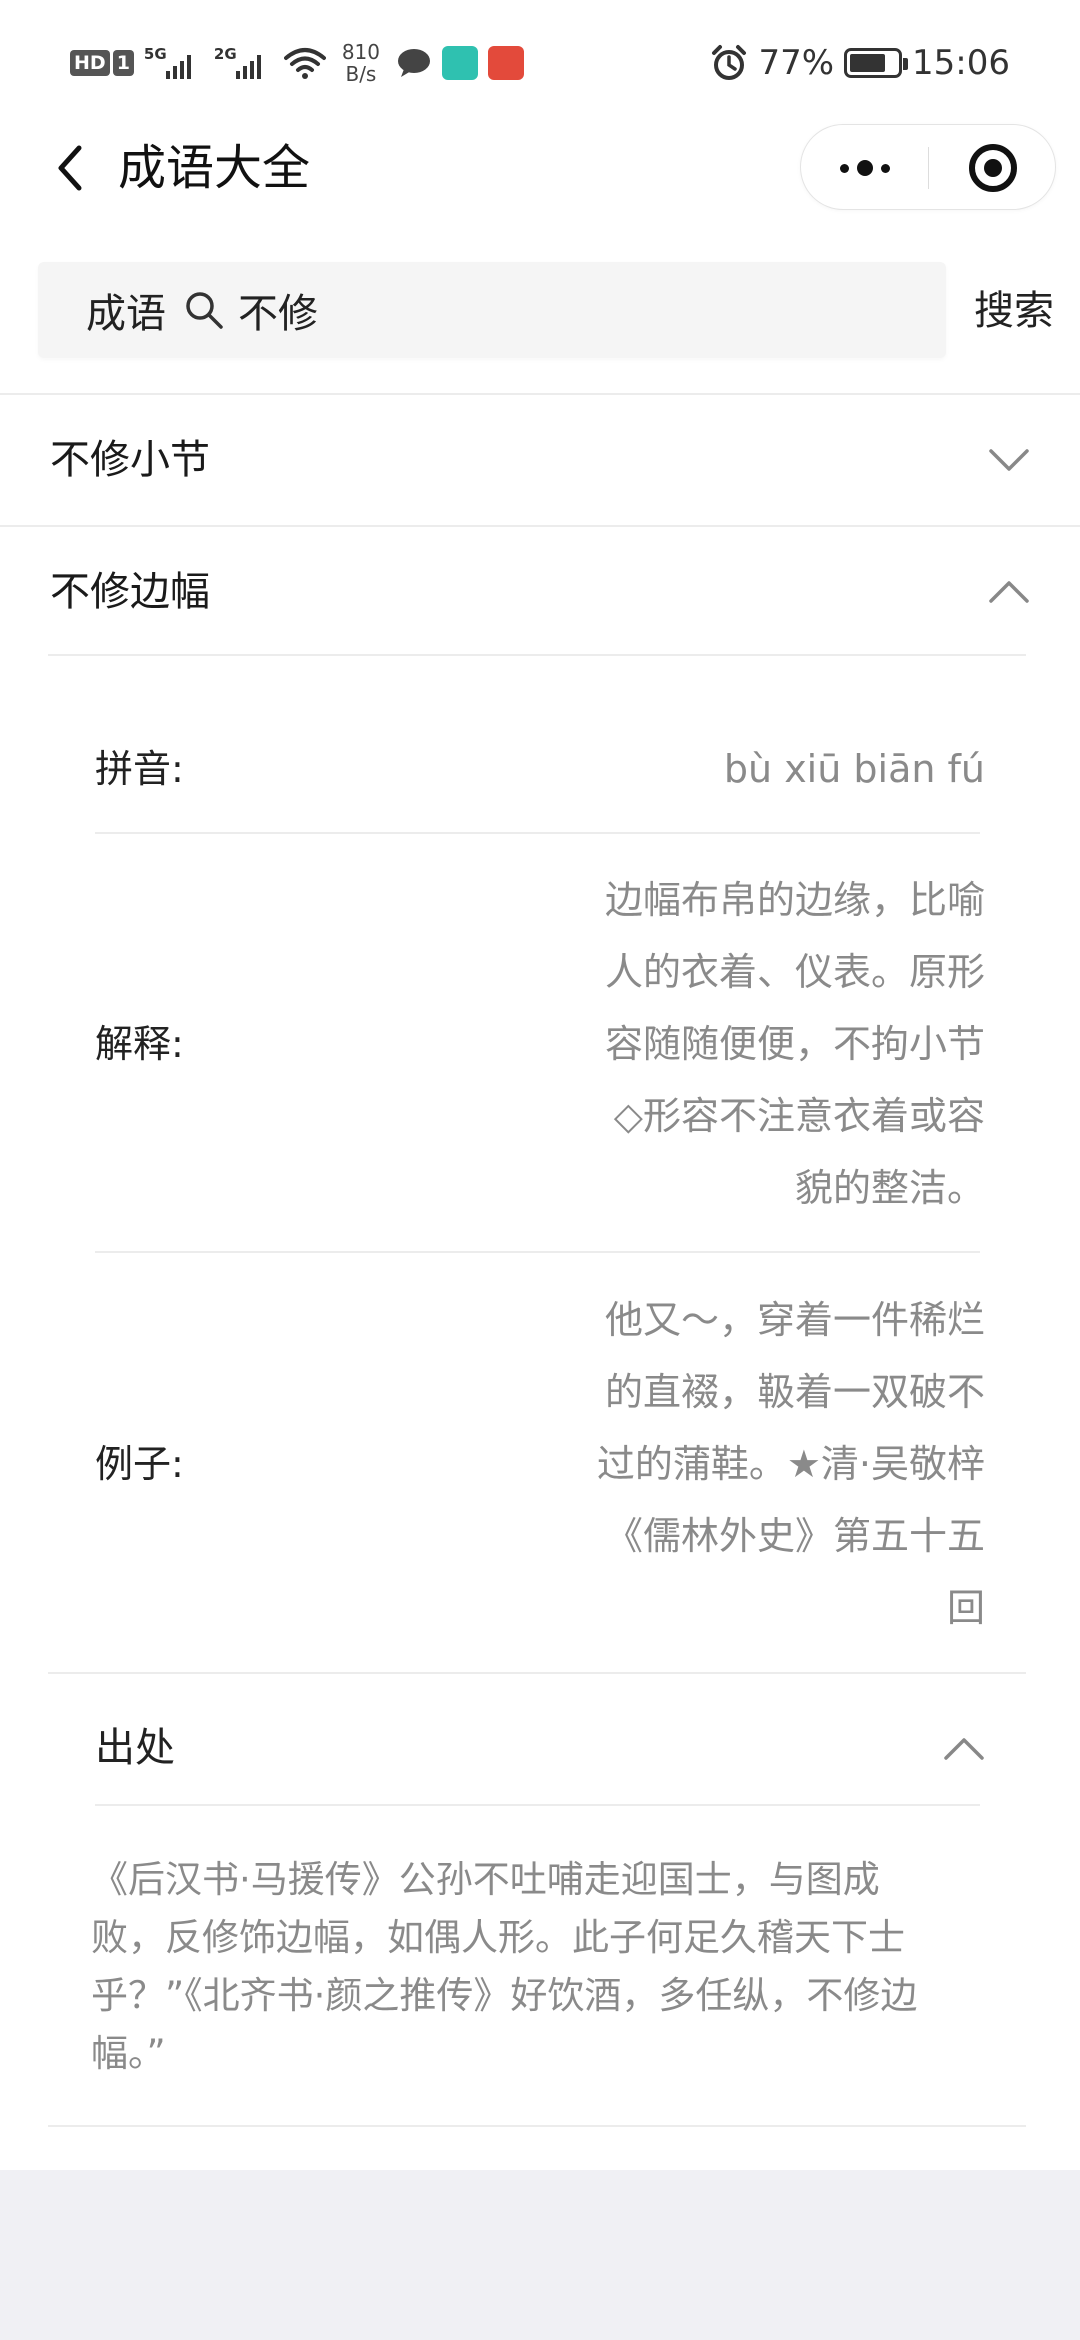  I want to click on meaning-line: ◇形容不注意衣着或容, so click(799, 1116).